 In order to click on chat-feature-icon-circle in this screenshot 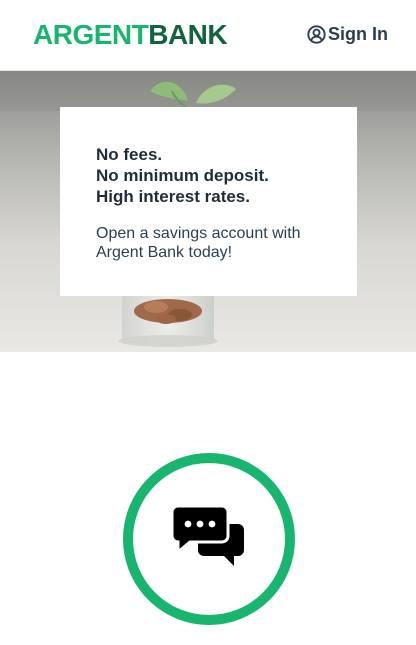, I will do `click(209, 539)`.